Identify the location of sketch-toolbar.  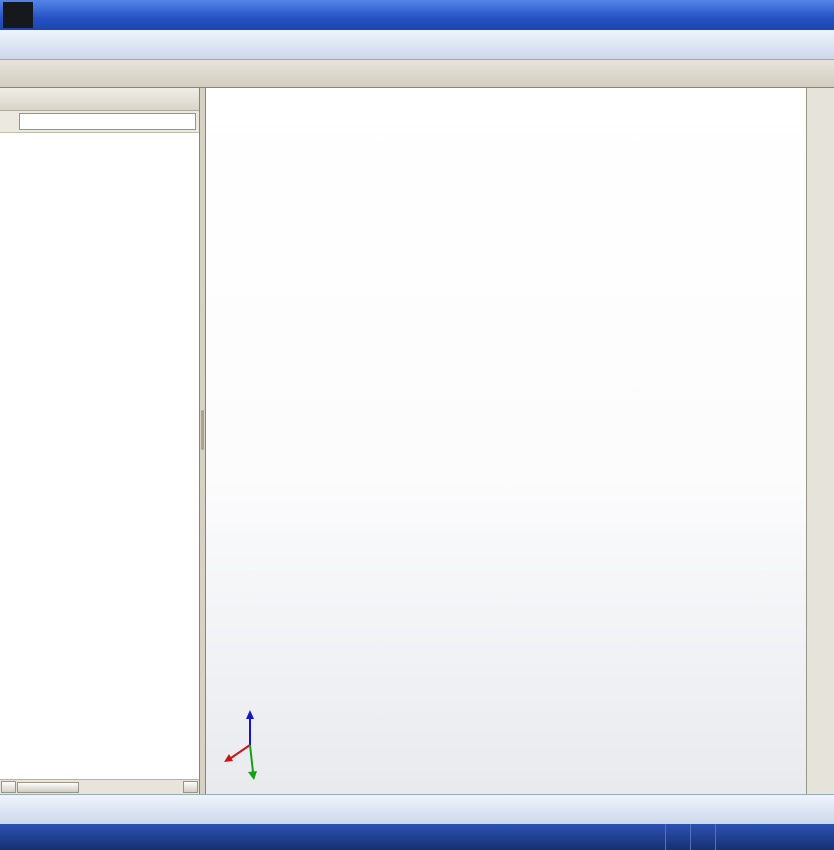
(417, 809).